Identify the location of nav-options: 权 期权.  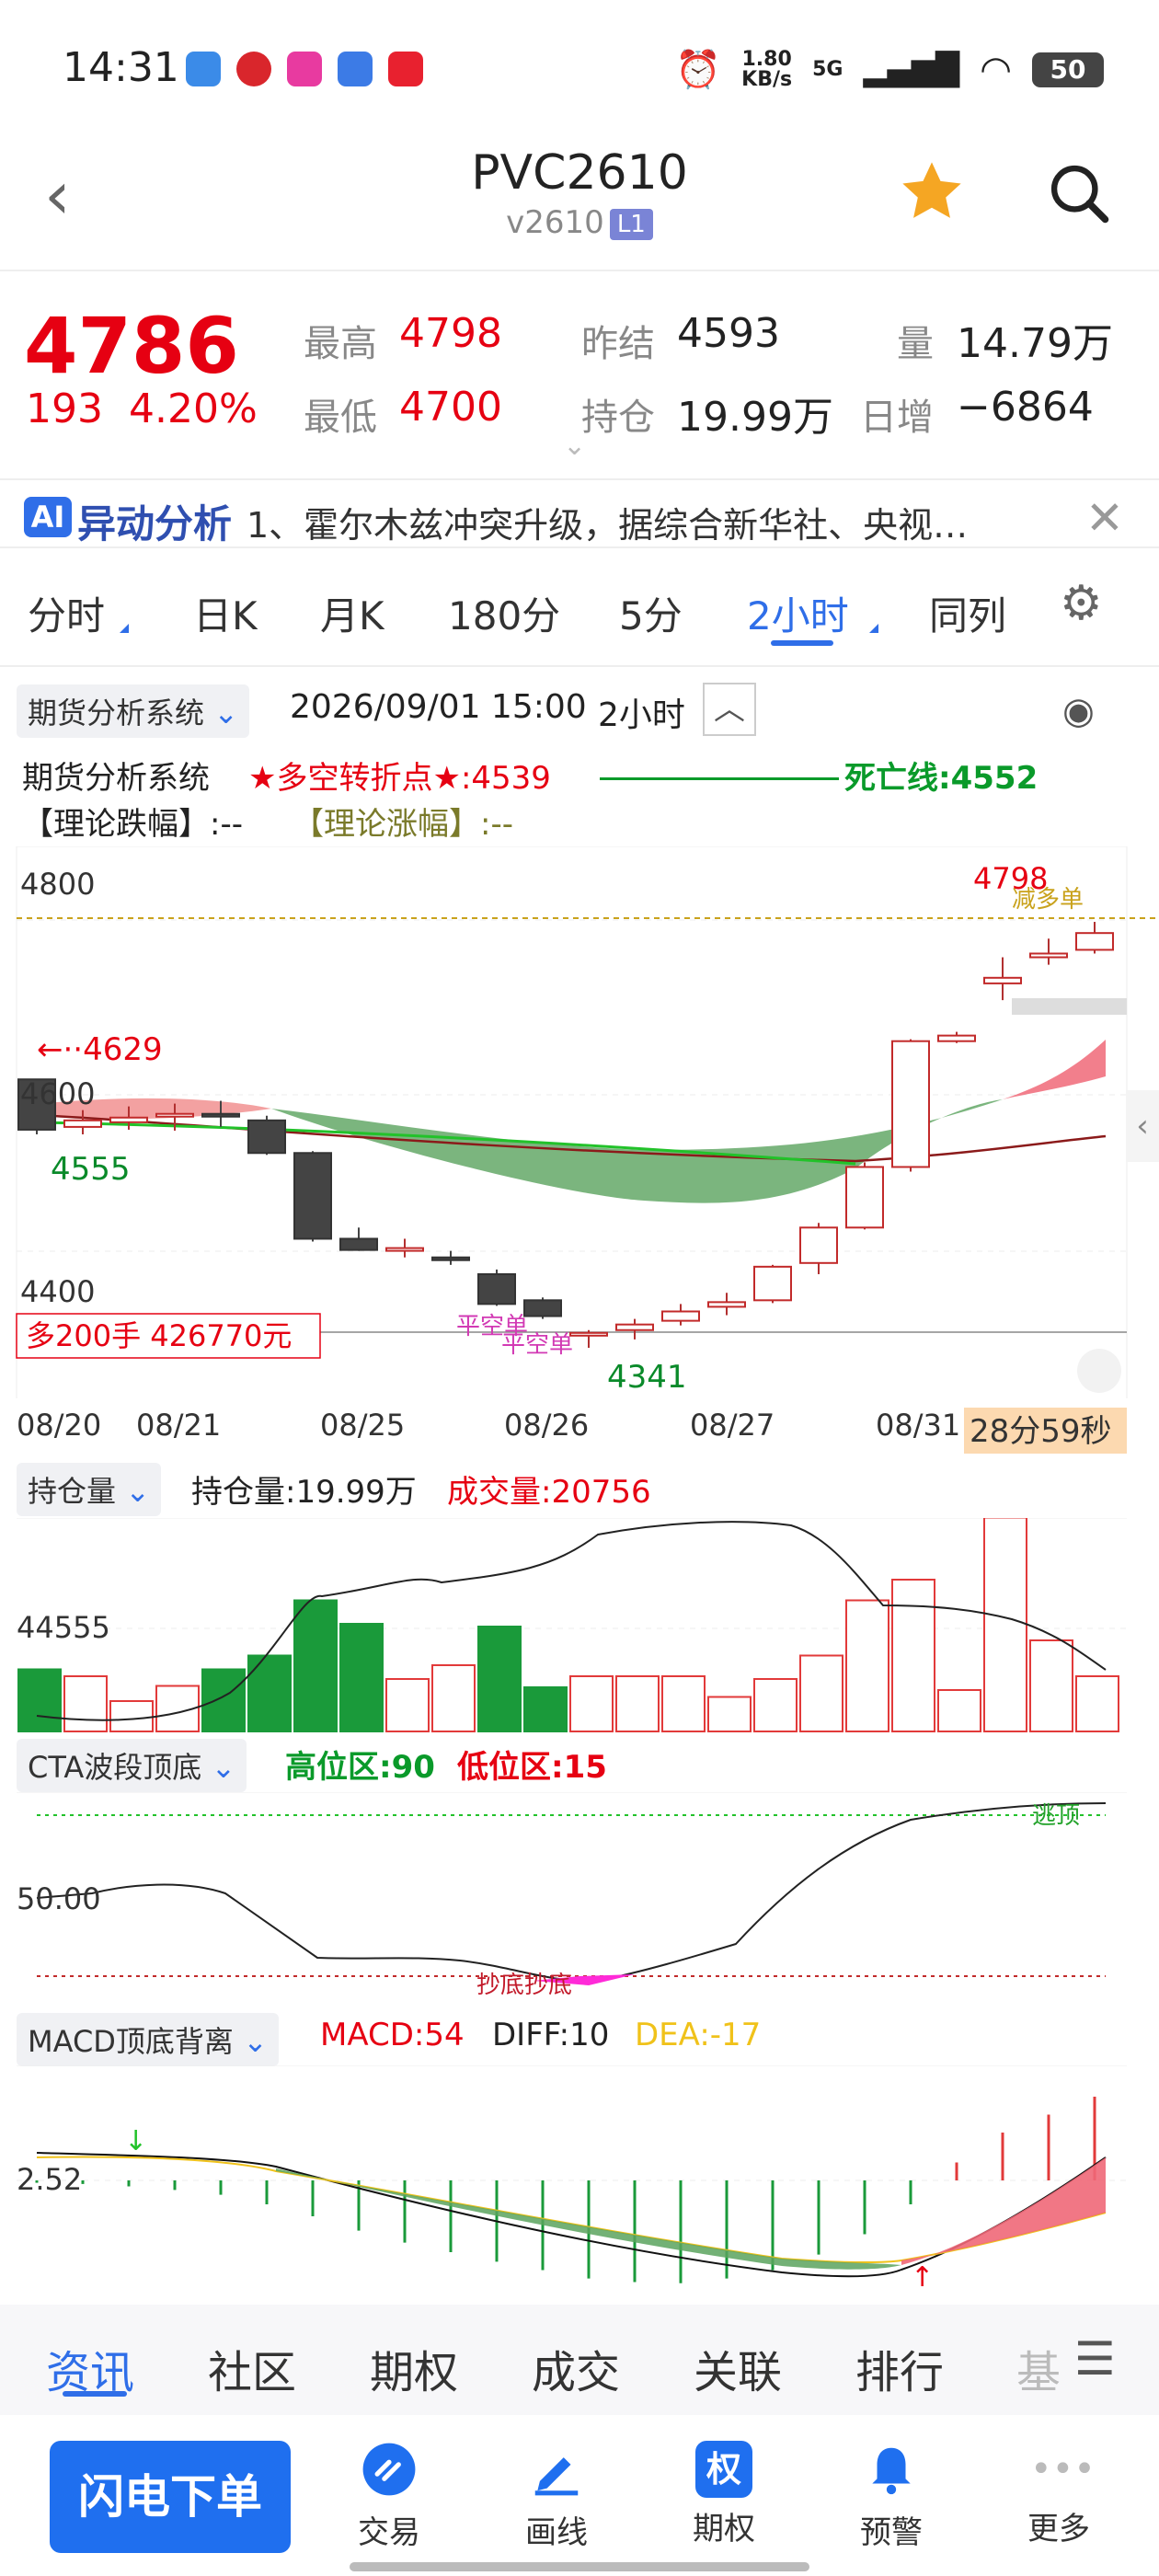
(724, 2494).